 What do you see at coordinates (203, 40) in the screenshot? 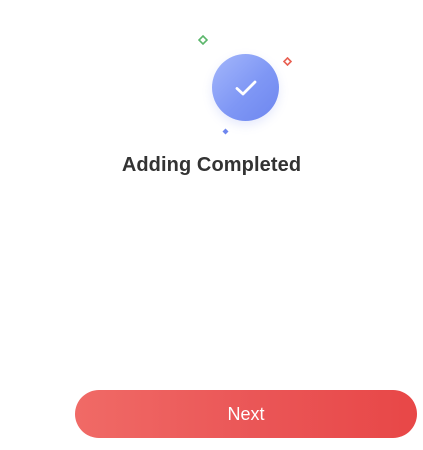
I see `green-sparkle-icon` at bounding box center [203, 40].